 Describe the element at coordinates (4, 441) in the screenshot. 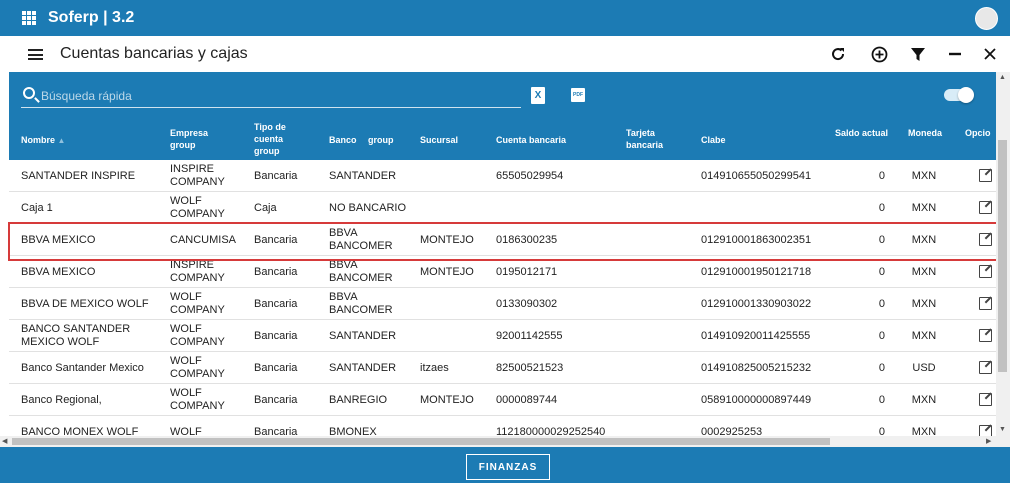

I see `scroll-left-icon: ◀` at that location.